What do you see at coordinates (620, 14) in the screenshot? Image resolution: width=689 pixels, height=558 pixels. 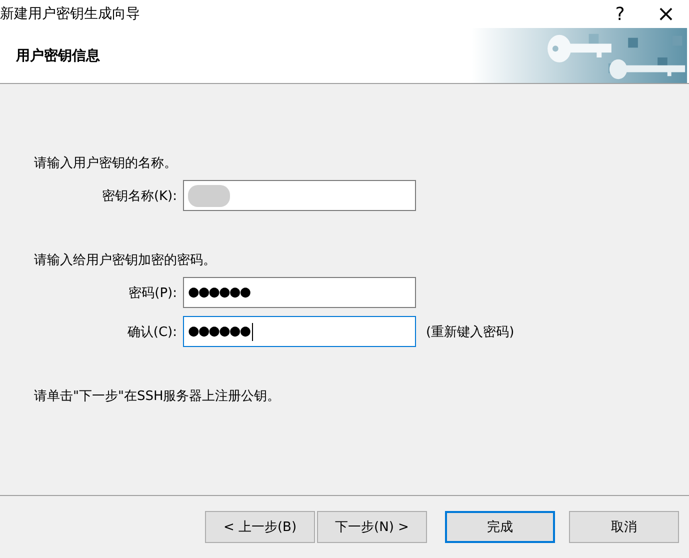 I see `help-button: ?` at bounding box center [620, 14].